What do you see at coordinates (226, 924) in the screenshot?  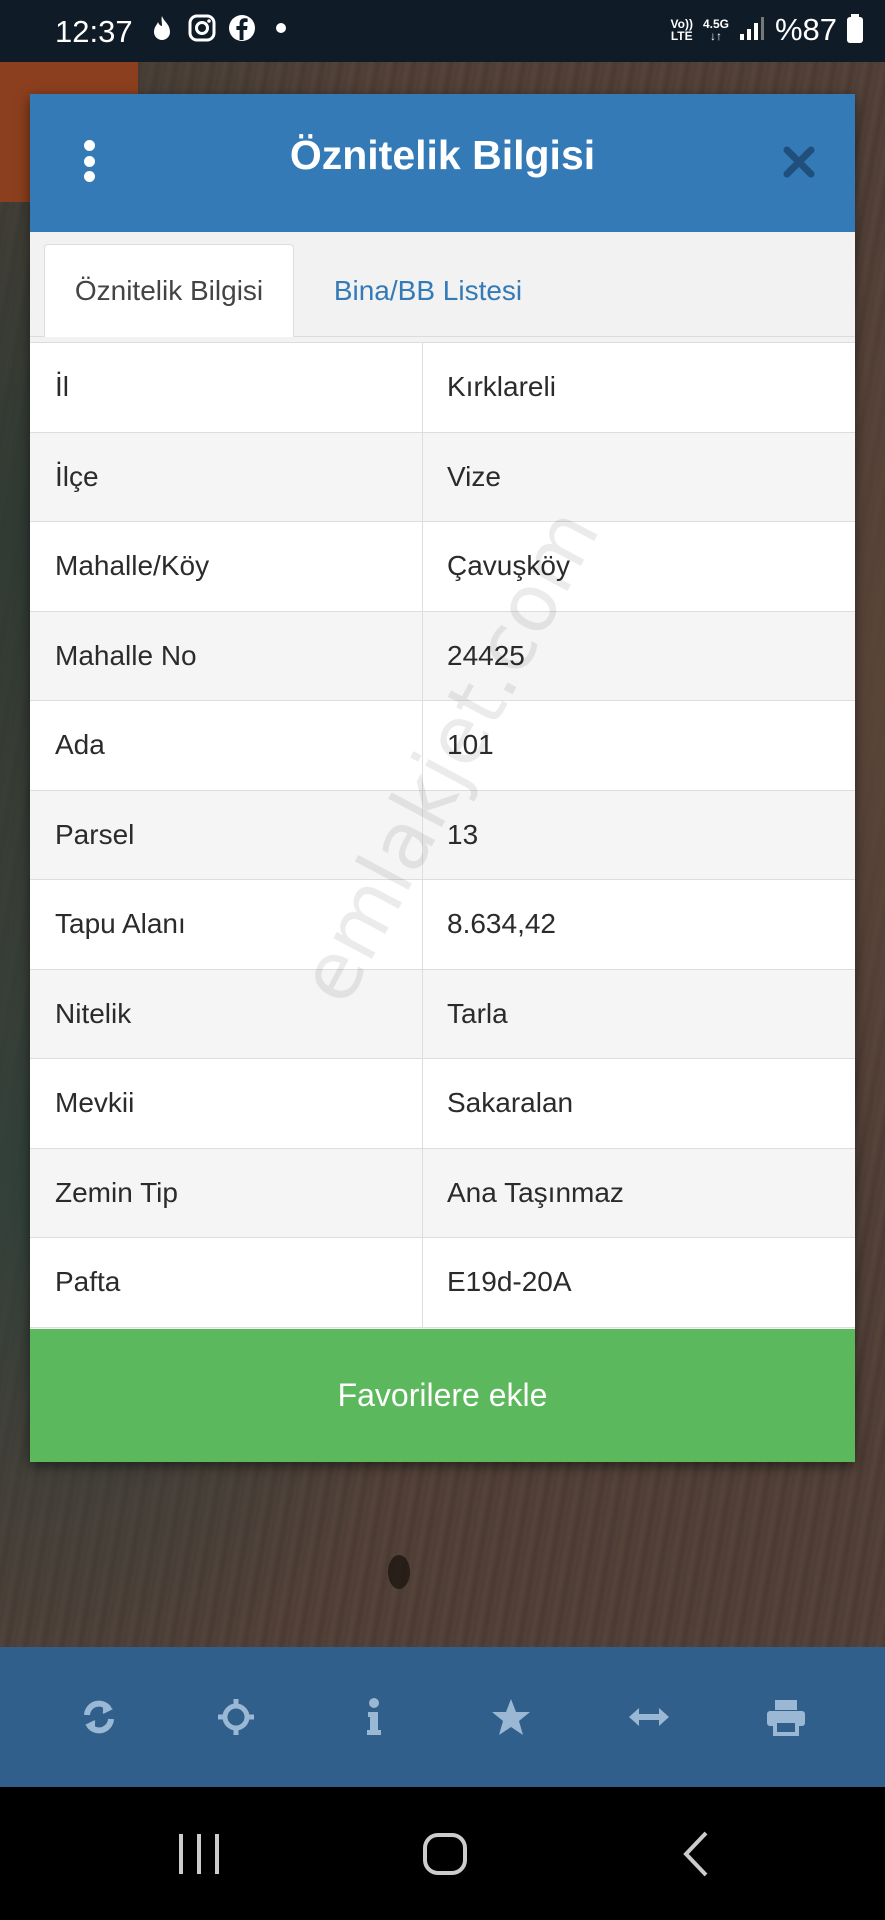 I see `row-key: Tapu Alanı` at bounding box center [226, 924].